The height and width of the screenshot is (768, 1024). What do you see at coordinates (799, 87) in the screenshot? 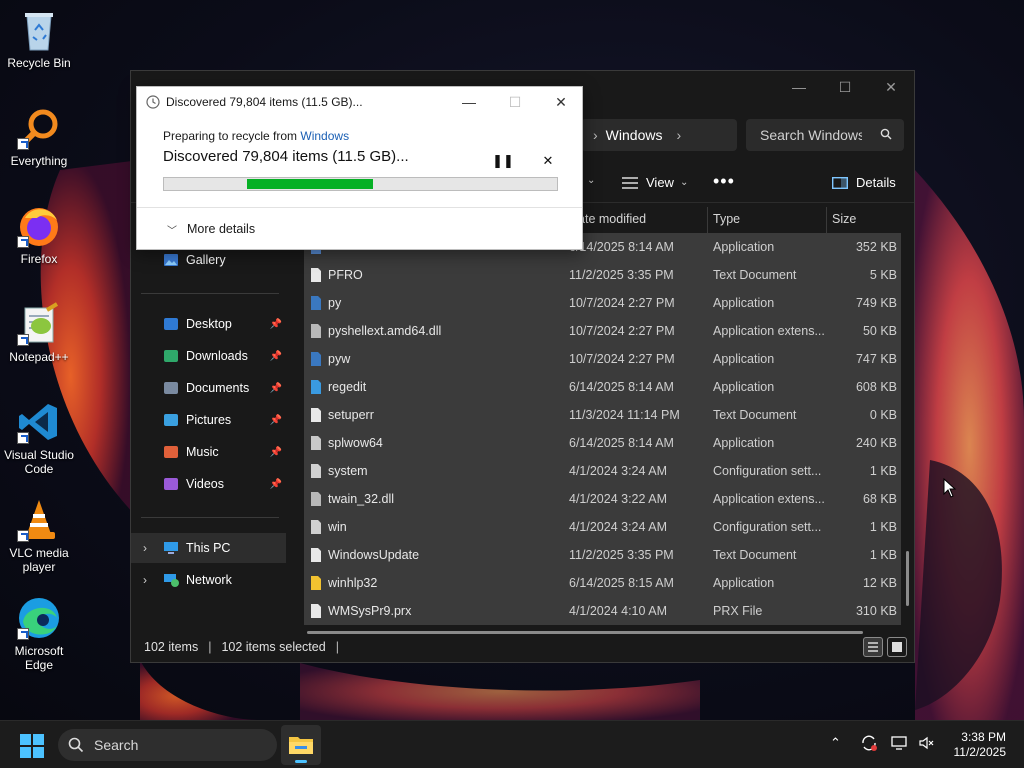
I see `minimize-button: —` at bounding box center [799, 87].